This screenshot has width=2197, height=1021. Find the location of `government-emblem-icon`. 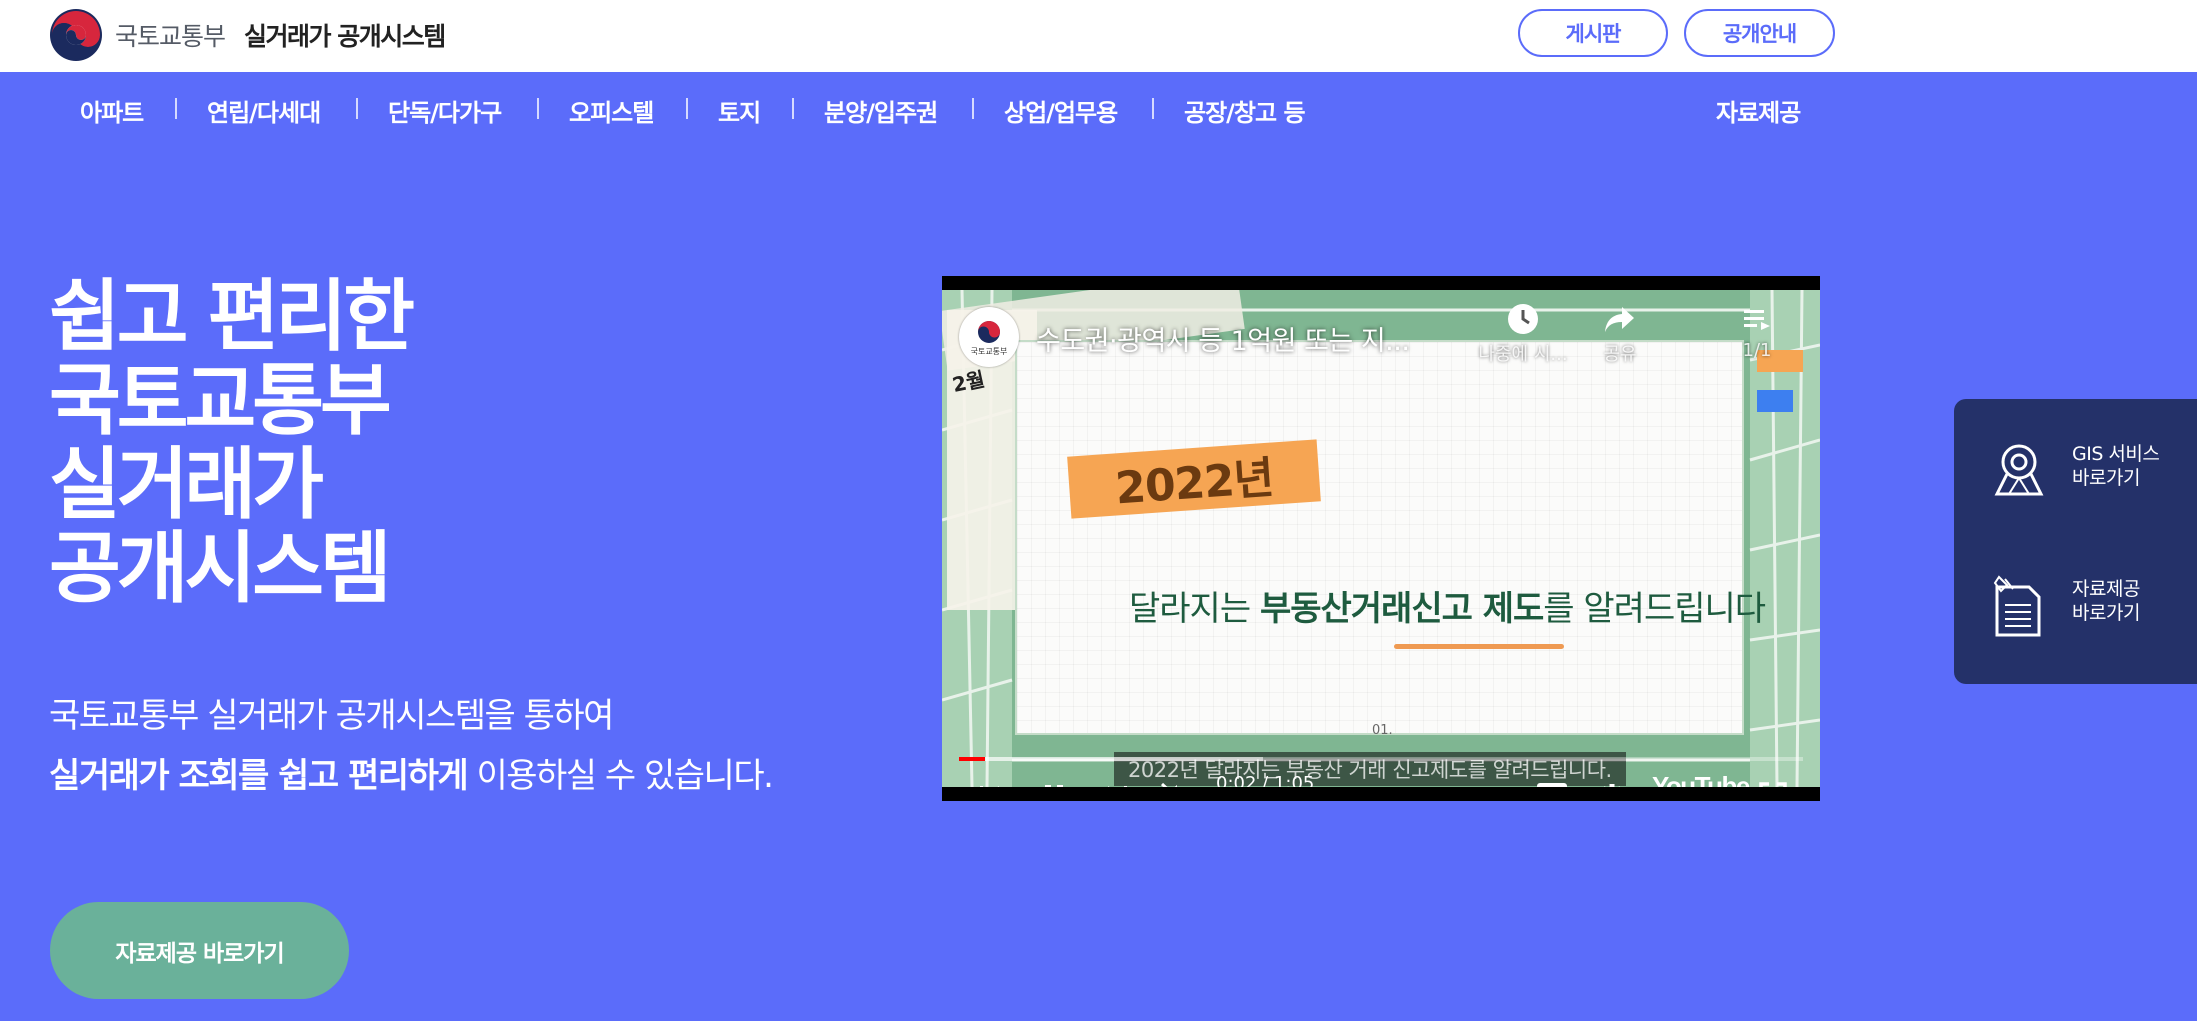

government-emblem-icon is located at coordinates (76, 35).